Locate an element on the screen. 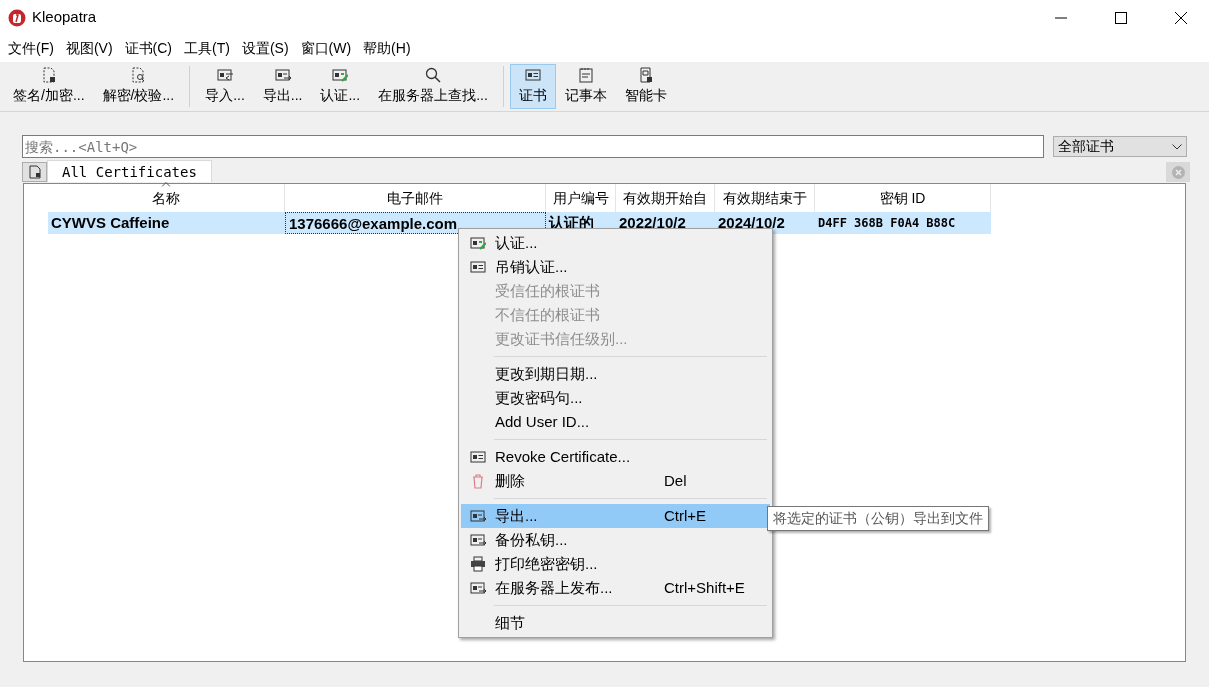 The image size is (1209, 687). tab: All Certificates is located at coordinates (129, 171).